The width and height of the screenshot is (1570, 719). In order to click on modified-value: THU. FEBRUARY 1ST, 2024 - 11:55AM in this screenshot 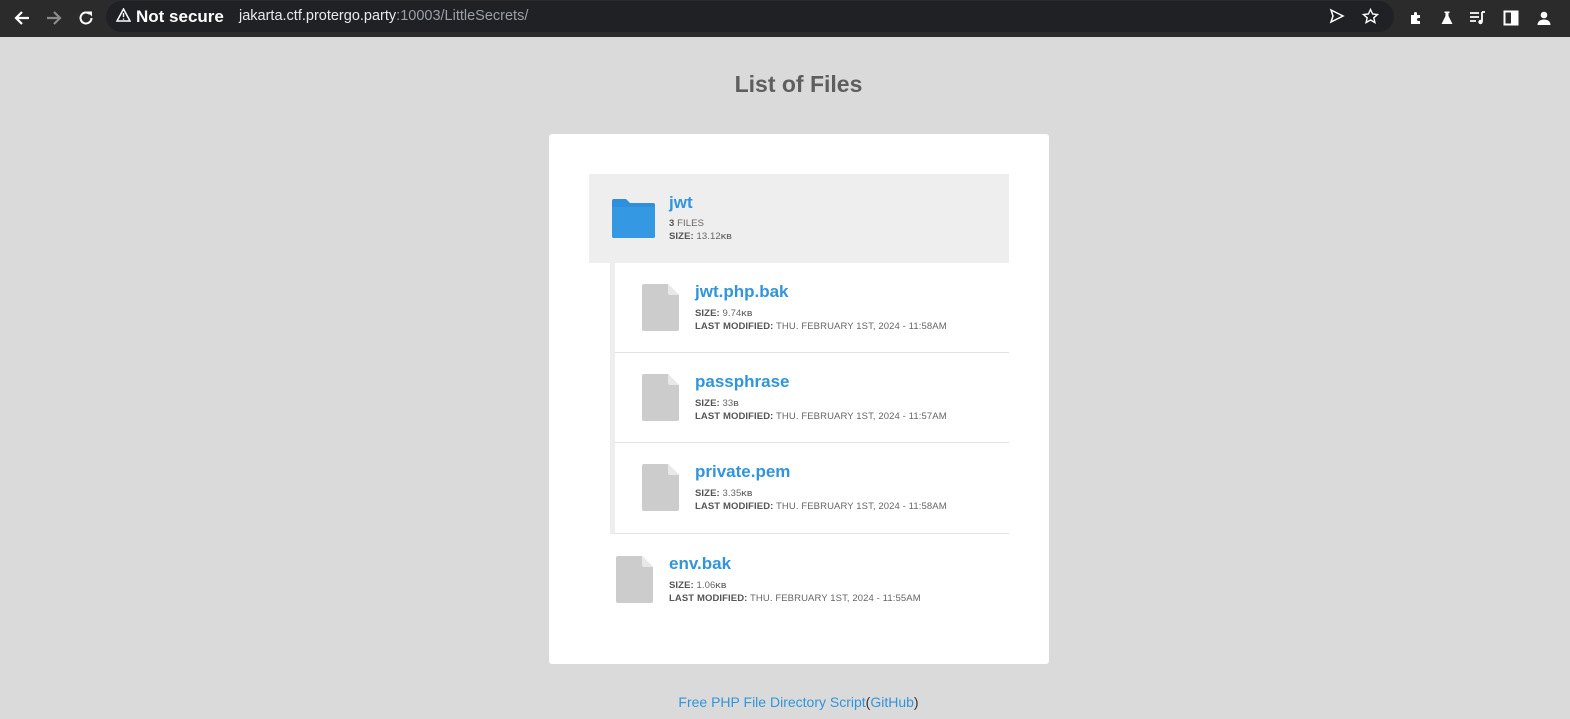, I will do `click(835, 598)`.